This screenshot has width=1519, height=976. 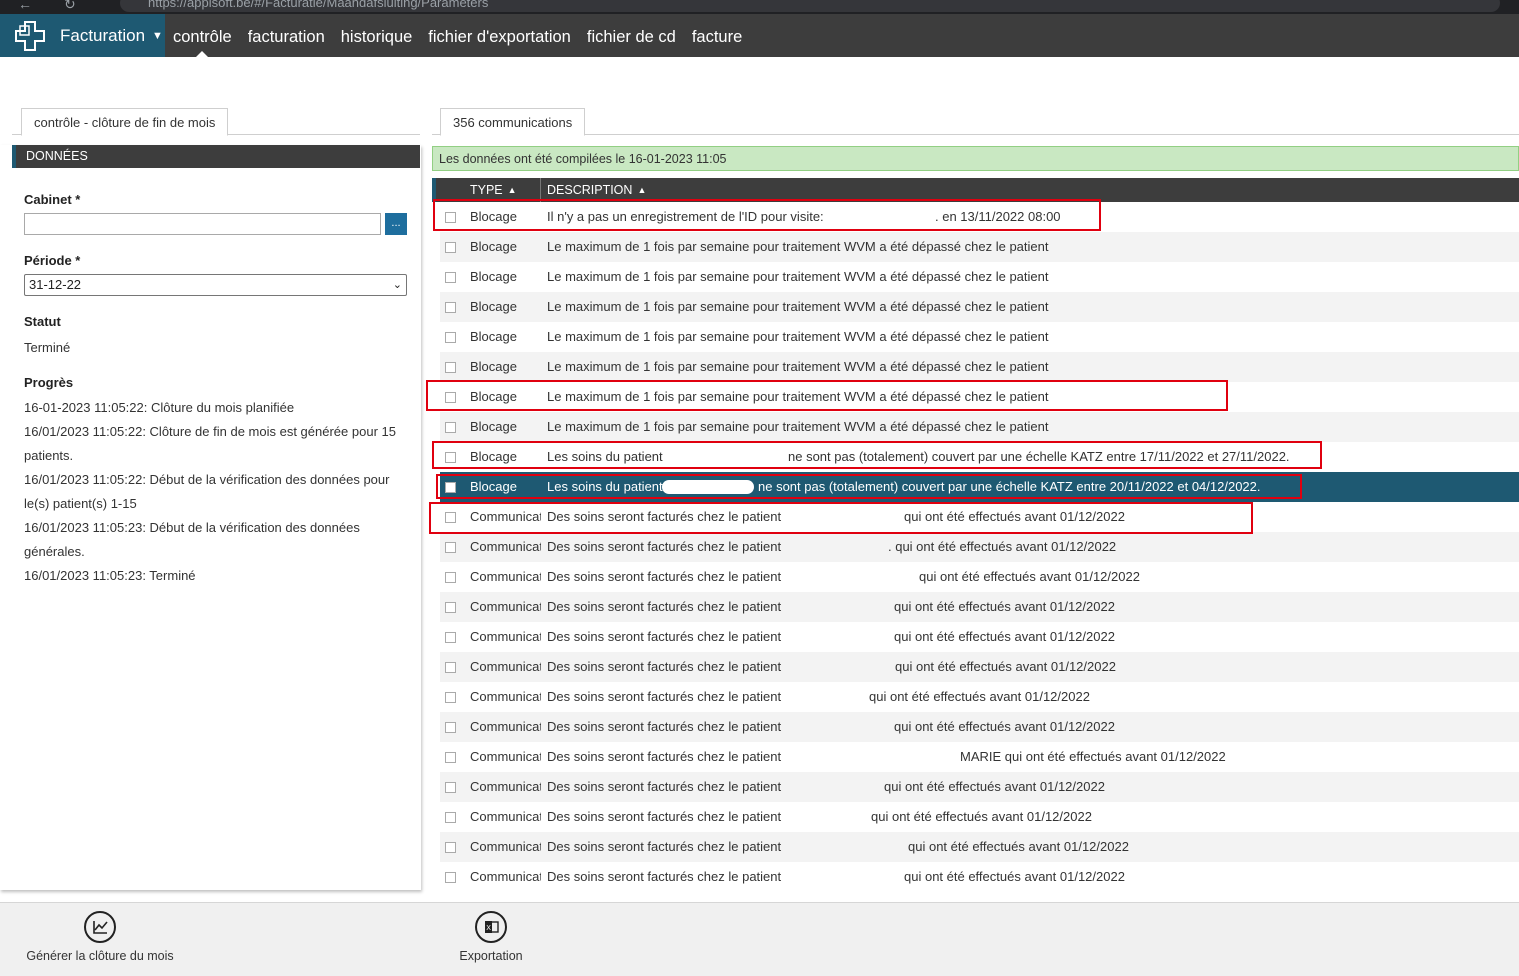 What do you see at coordinates (499, 35) in the screenshot?
I see `nav-fichier-exportation: fichier d'exportation` at bounding box center [499, 35].